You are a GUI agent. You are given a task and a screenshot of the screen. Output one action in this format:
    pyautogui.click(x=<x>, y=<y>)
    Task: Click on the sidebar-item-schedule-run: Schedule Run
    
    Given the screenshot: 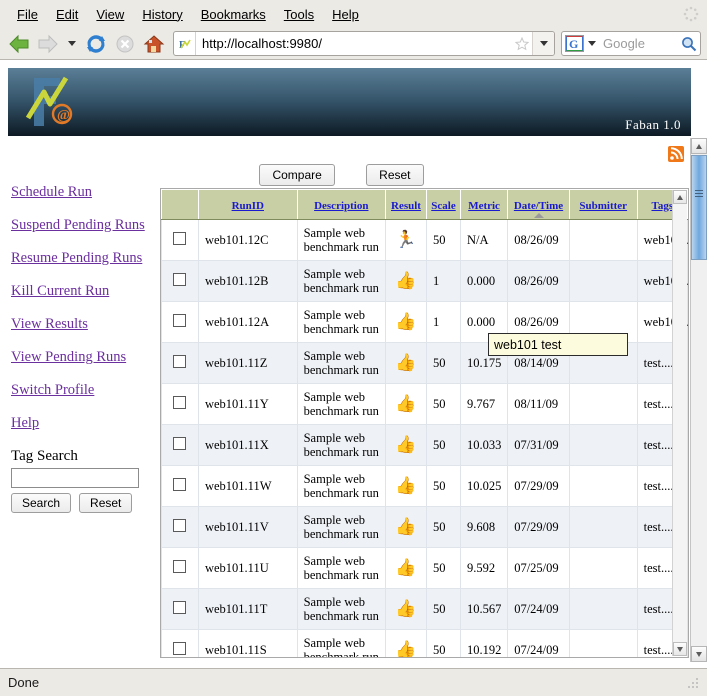 What is the action you would take?
    pyautogui.click(x=86, y=192)
    